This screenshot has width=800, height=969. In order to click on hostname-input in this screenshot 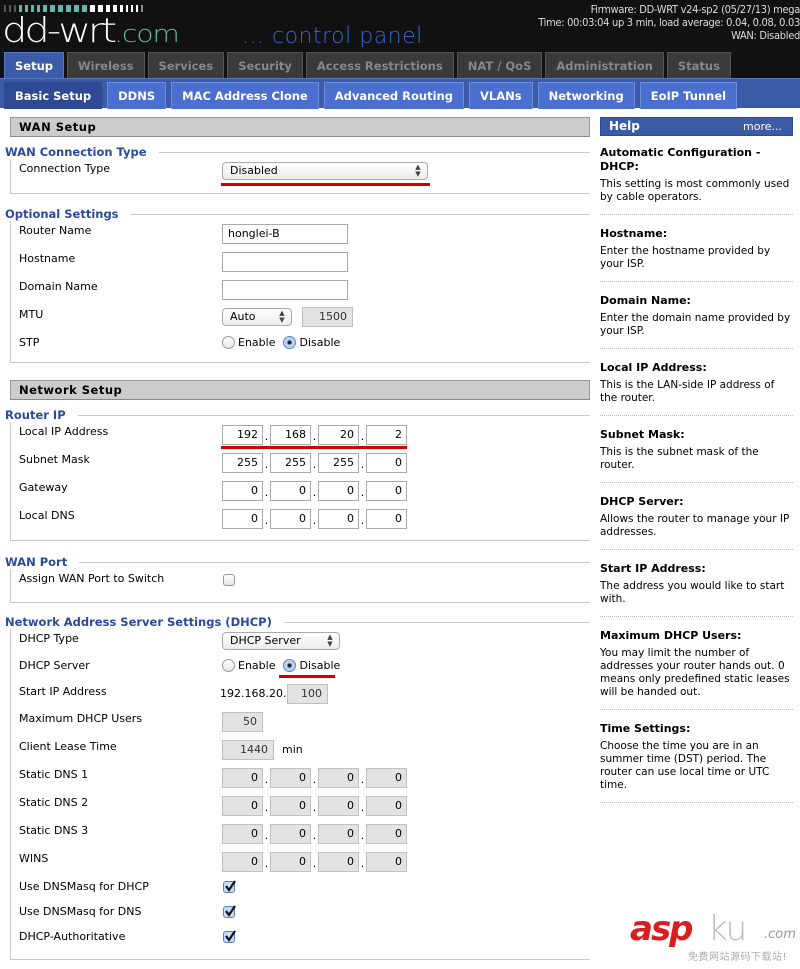, I will do `click(285, 262)`.